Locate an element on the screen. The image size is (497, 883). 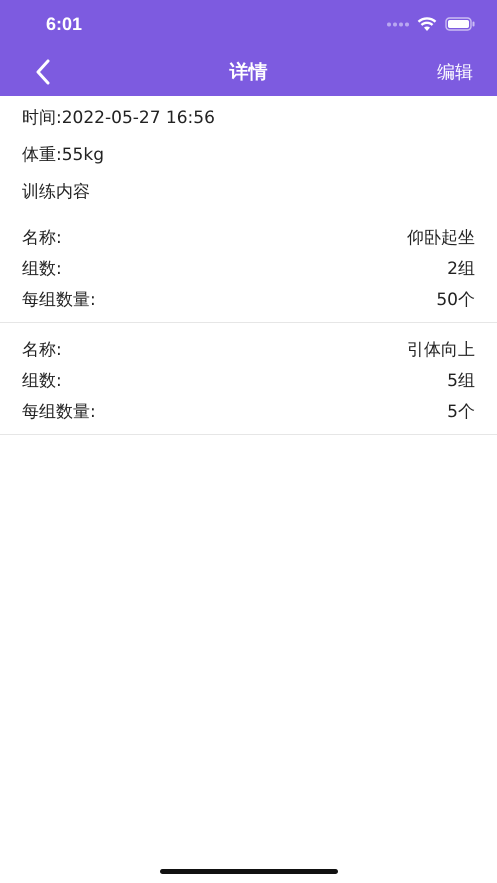
section-title: 训练内容 is located at coordinates (56, 192).